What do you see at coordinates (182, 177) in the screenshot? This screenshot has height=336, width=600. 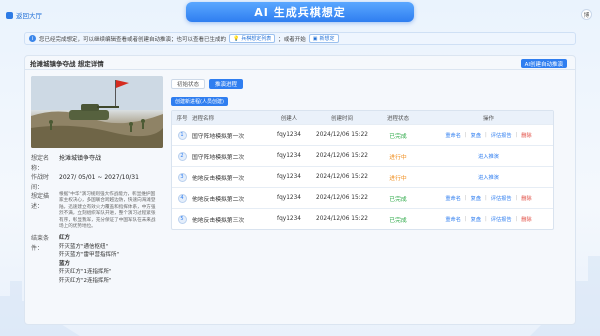 I see `row-number: 3` at bounding box center [182, 177].